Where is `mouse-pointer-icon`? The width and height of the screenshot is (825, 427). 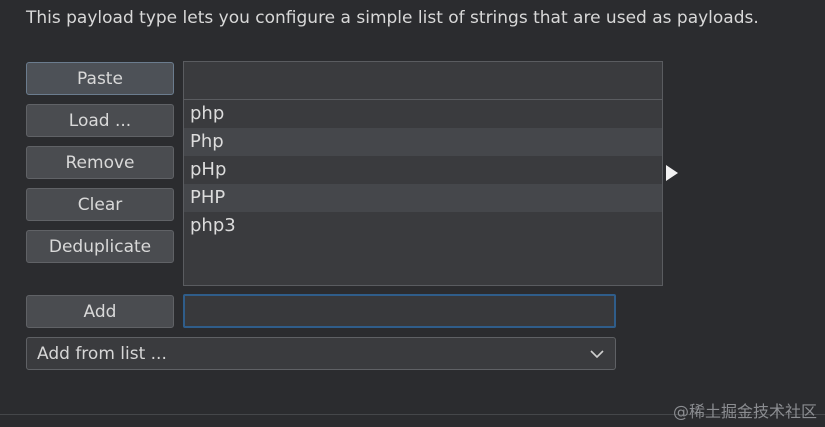 mouse-pointer-icon is located at coordinates (672, 173).